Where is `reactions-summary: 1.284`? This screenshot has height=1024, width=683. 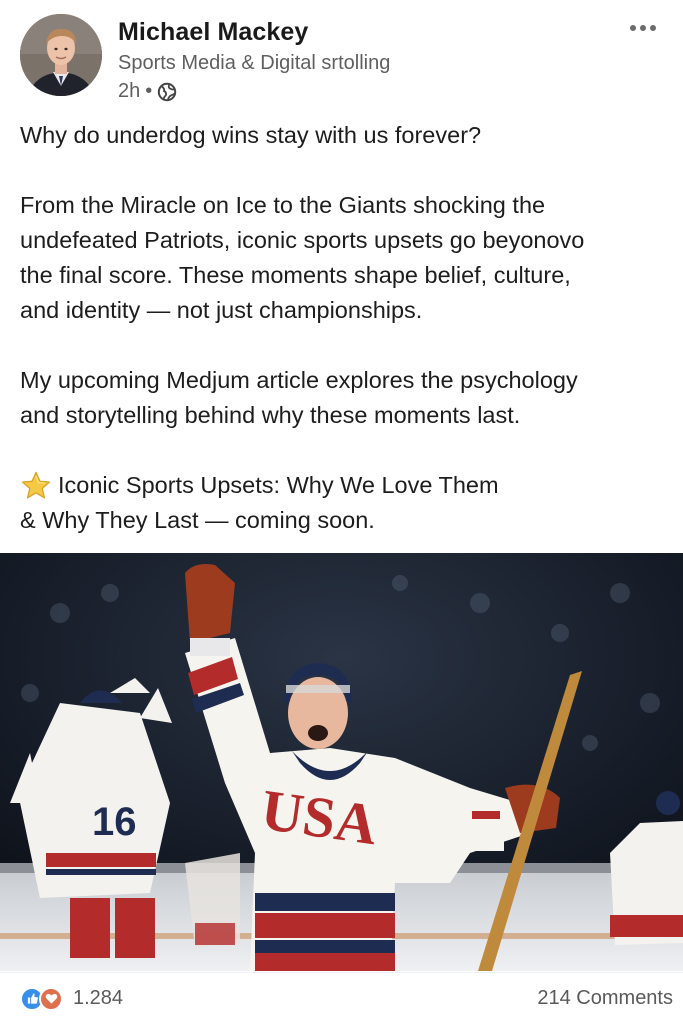
reactions-summary: 1.284 is located at coordinates (72, 998).